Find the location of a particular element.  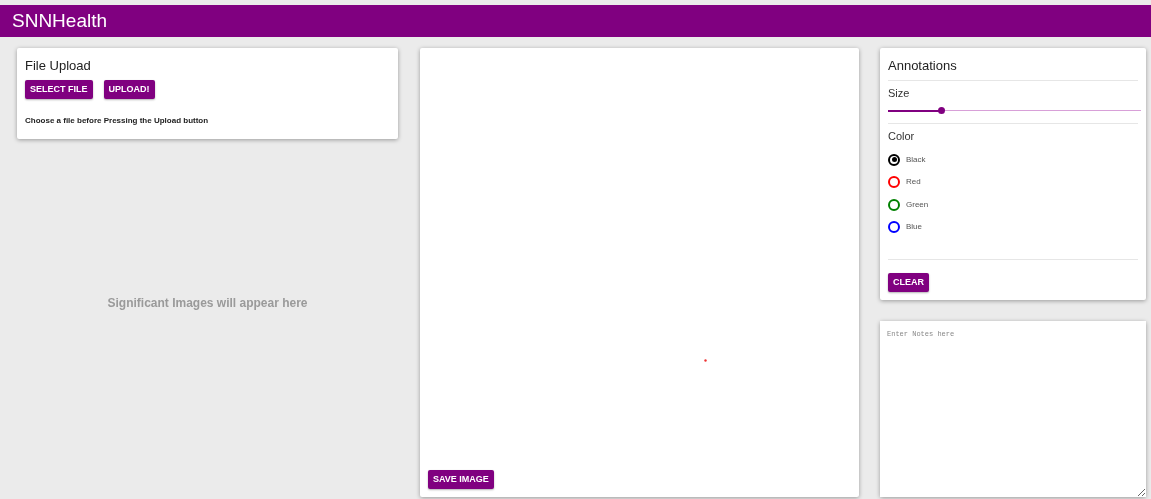

annotation-dot is located at coordinates (705, 360).